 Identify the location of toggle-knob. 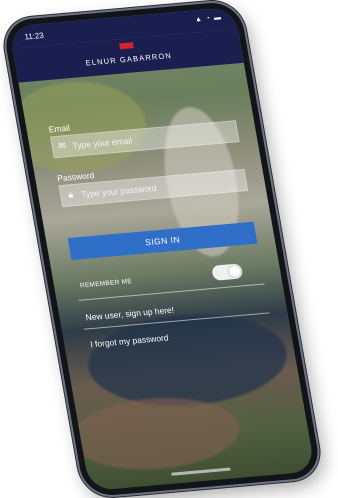
(235, 271).